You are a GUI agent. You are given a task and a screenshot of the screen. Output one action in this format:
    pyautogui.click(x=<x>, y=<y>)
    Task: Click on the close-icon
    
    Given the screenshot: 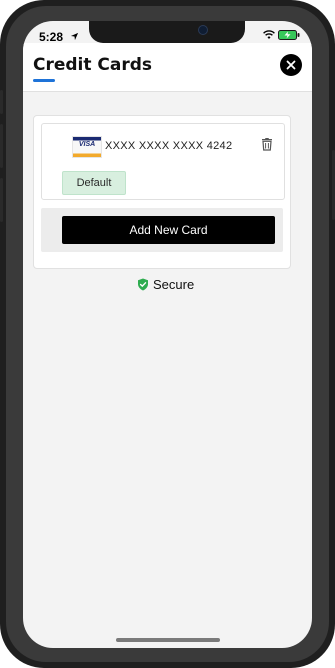 What is the action you would take?
    pyautogui.click(x=291, y=65)
    